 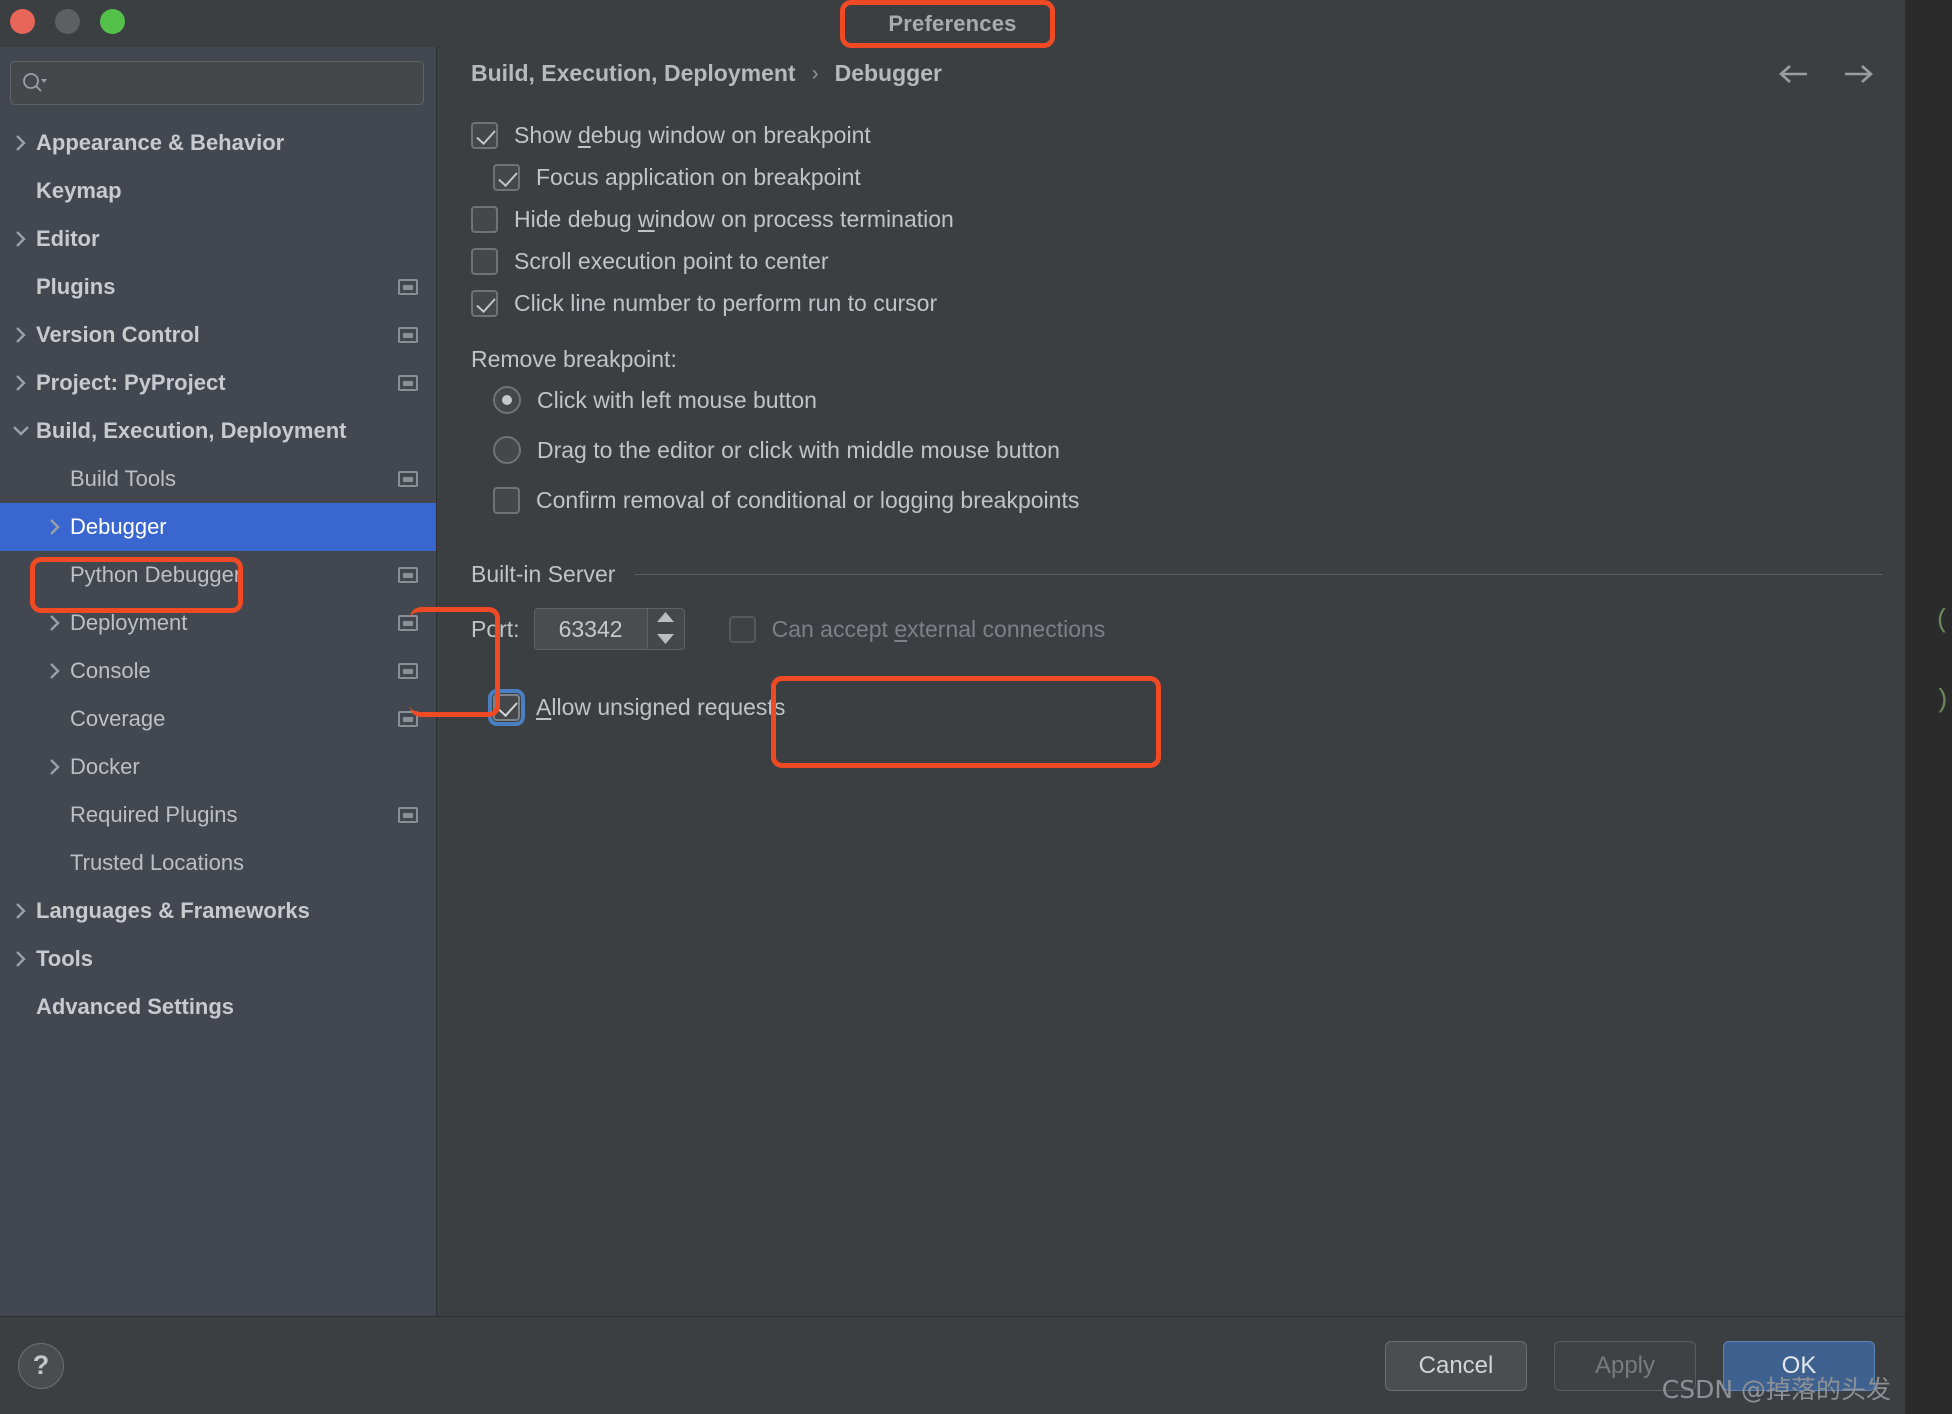 I want to click on back-arrow-icon, so click(x=1794, y=74).